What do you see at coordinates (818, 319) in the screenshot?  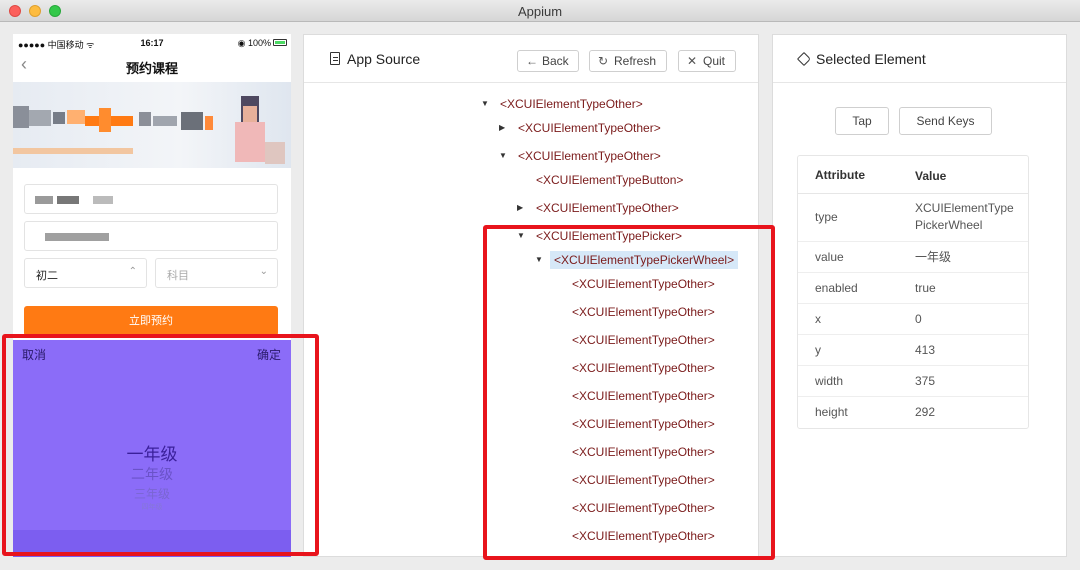 I see `attribute-name: x` at bounding box center [818, 319].